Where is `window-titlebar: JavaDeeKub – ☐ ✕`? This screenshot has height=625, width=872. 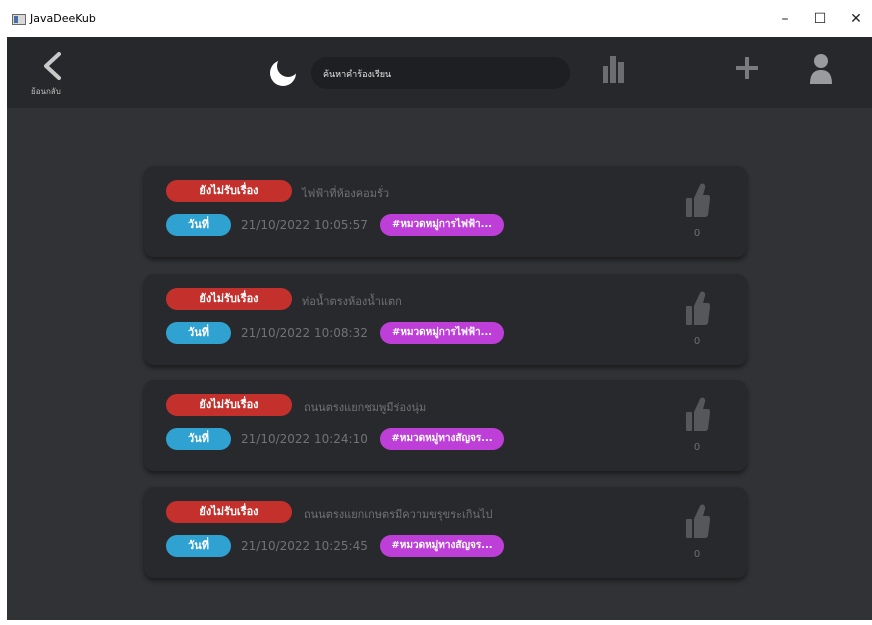 window-titlebar: JavaDeeKub – ☐ ✕ is located at coordinates (436, 18).